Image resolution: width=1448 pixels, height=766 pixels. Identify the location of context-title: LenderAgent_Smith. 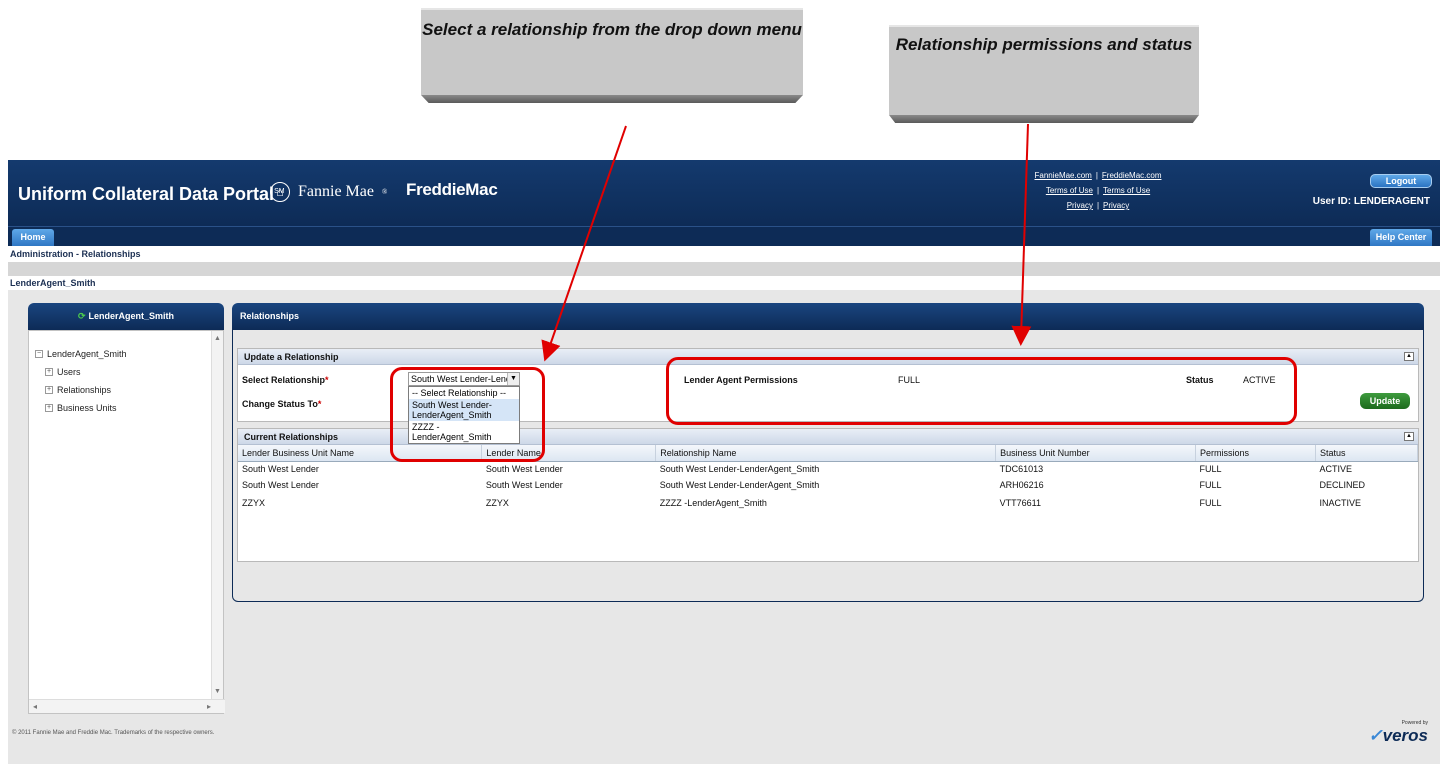
(724, 283).